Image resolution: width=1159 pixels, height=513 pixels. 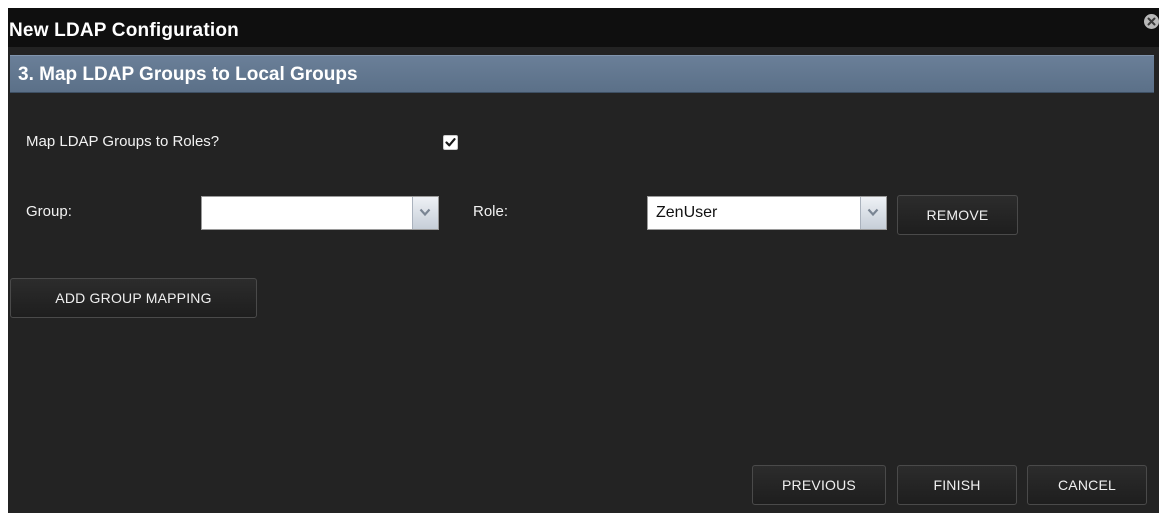 What do you see at coordinates (1151, 21) in the screenshot?
I see `close-icon` at bounding box center [1151, 21].